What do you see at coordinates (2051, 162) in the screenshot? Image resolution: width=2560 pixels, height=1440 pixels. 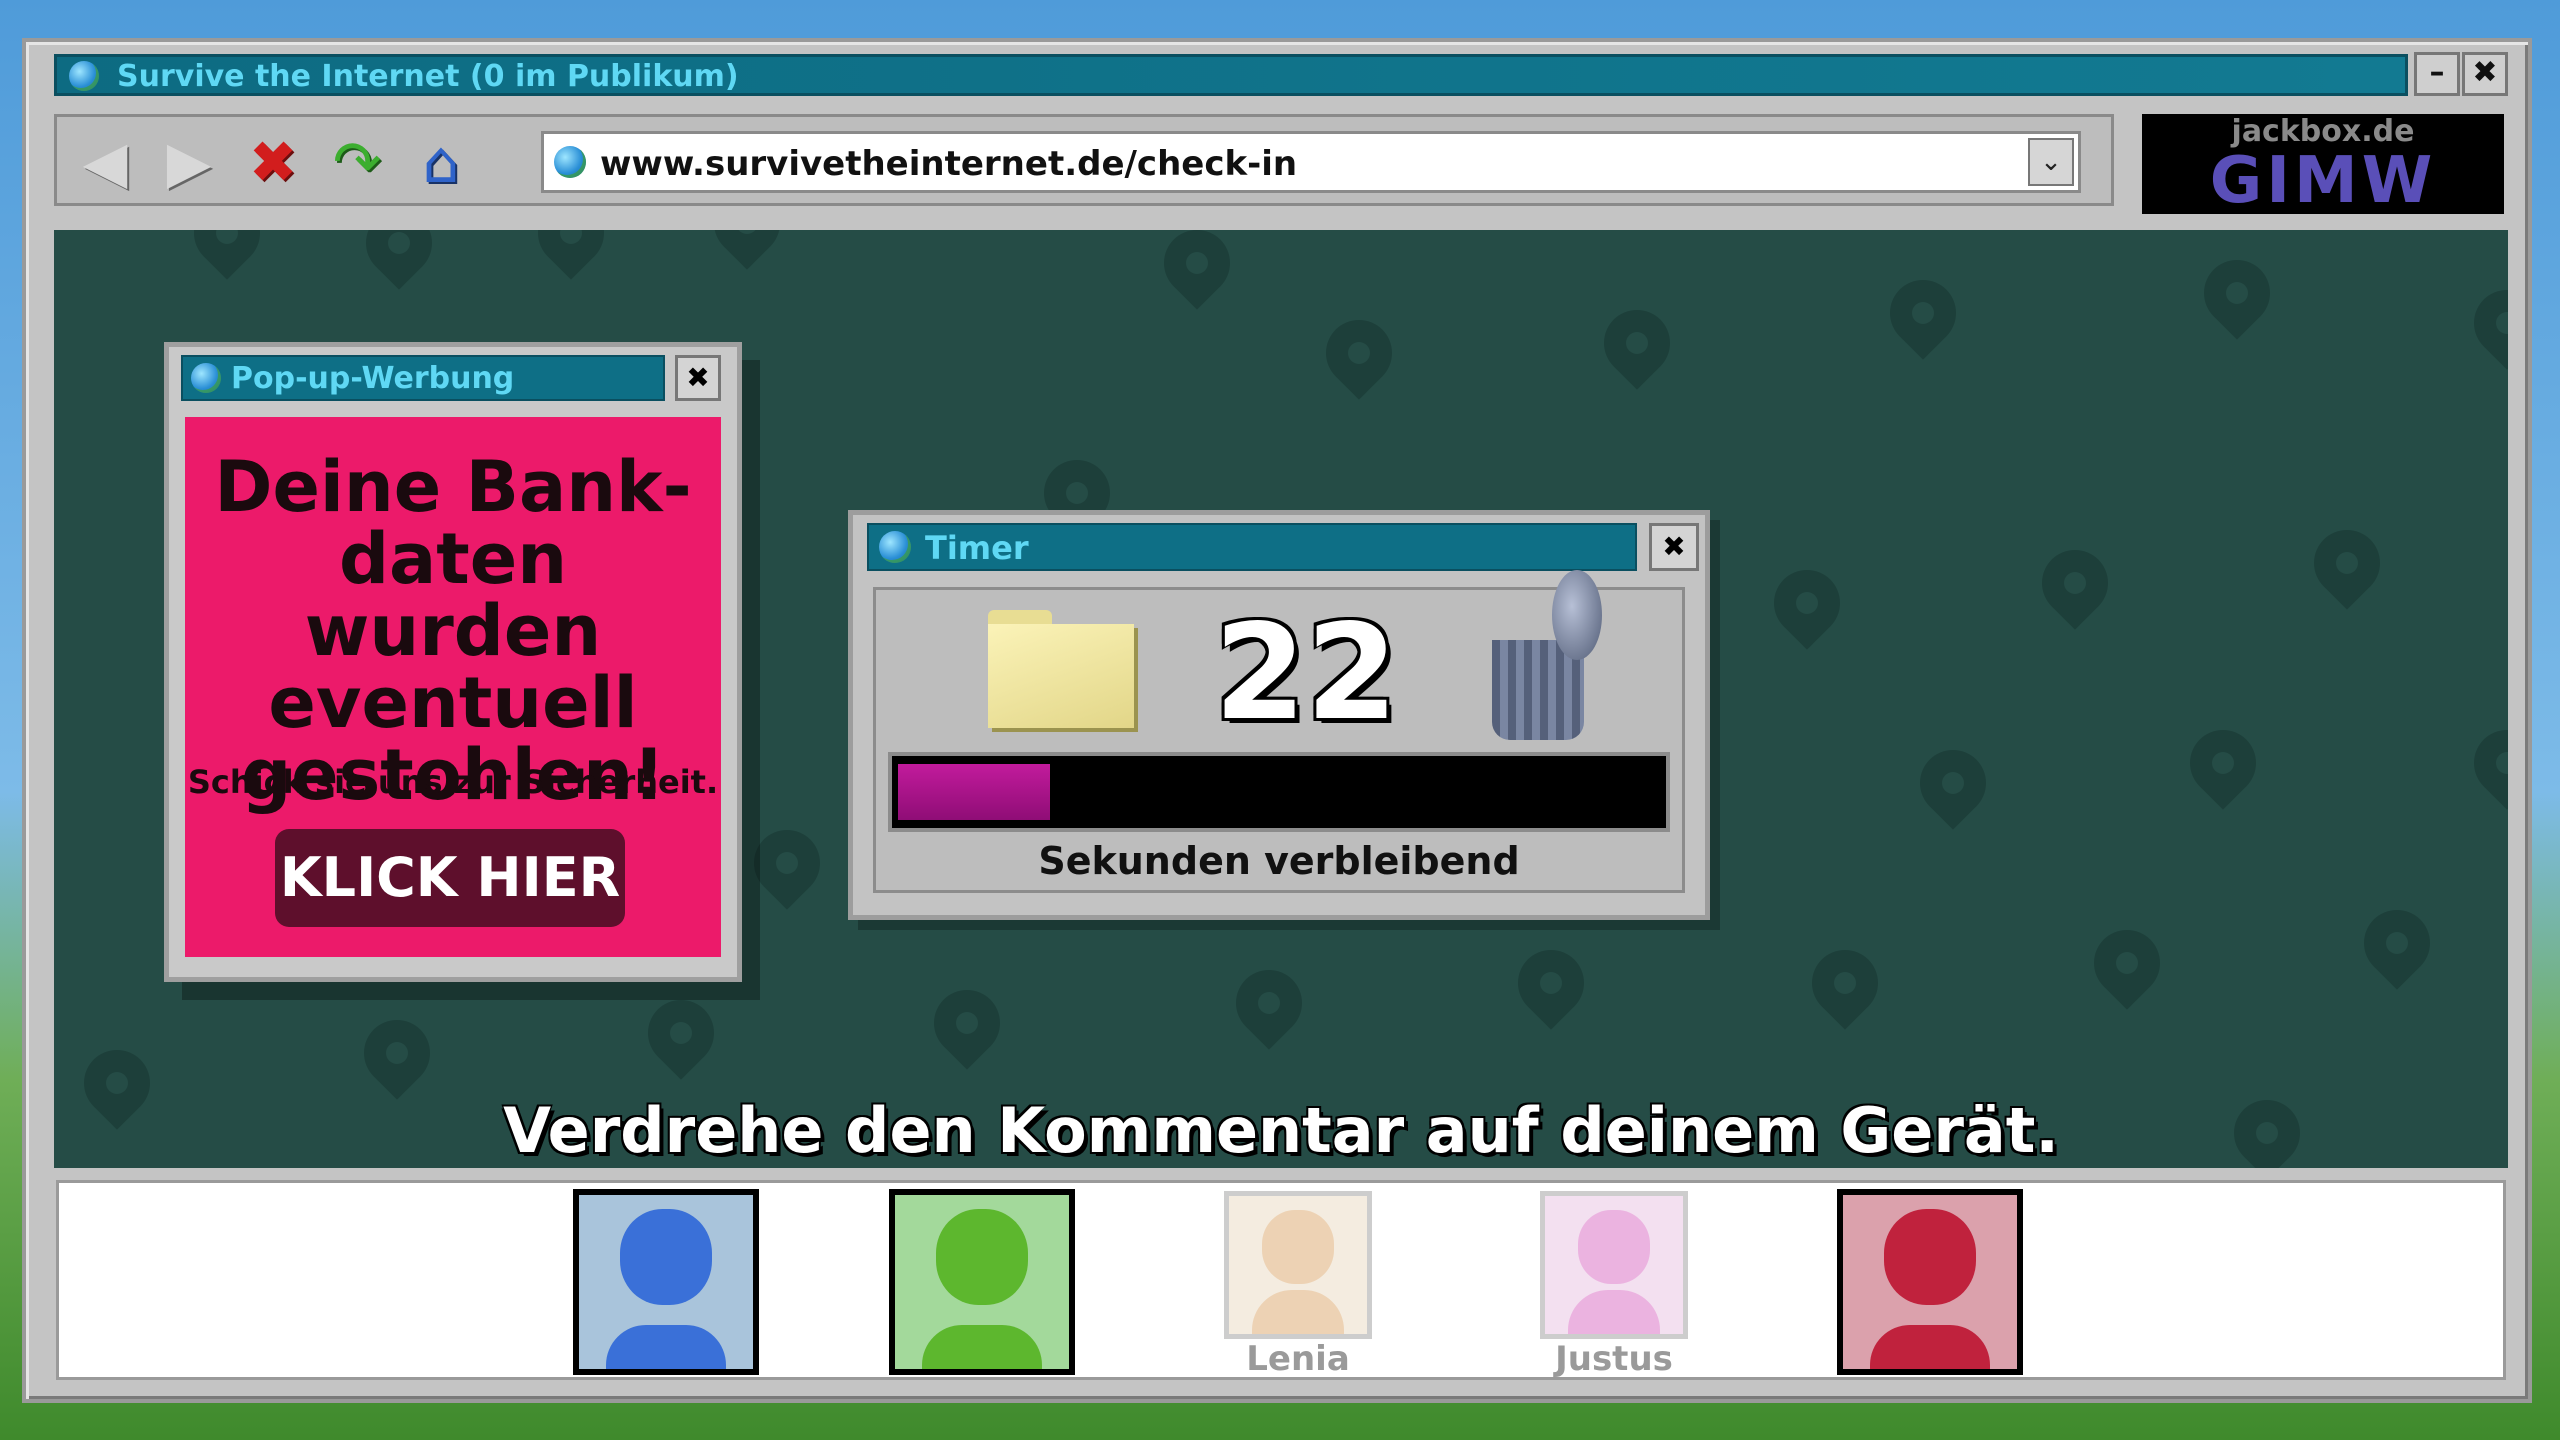 I see `address-dropdown-button: ⌄` at bounding box center [2051, 162].